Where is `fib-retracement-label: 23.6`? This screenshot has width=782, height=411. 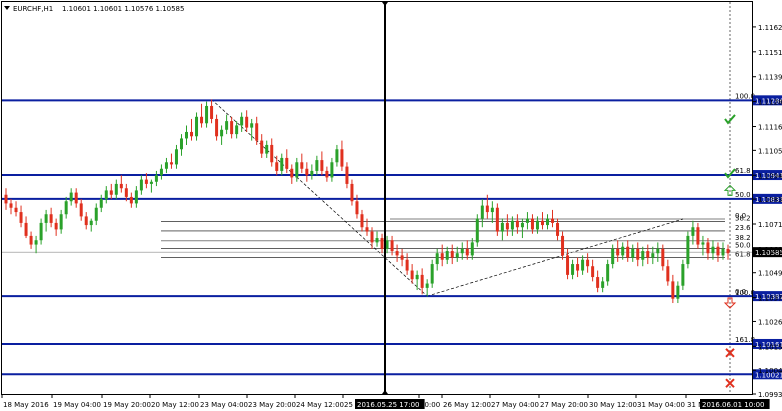 fib-retracement-label: 23.6 is located at coordinates (743, 228).